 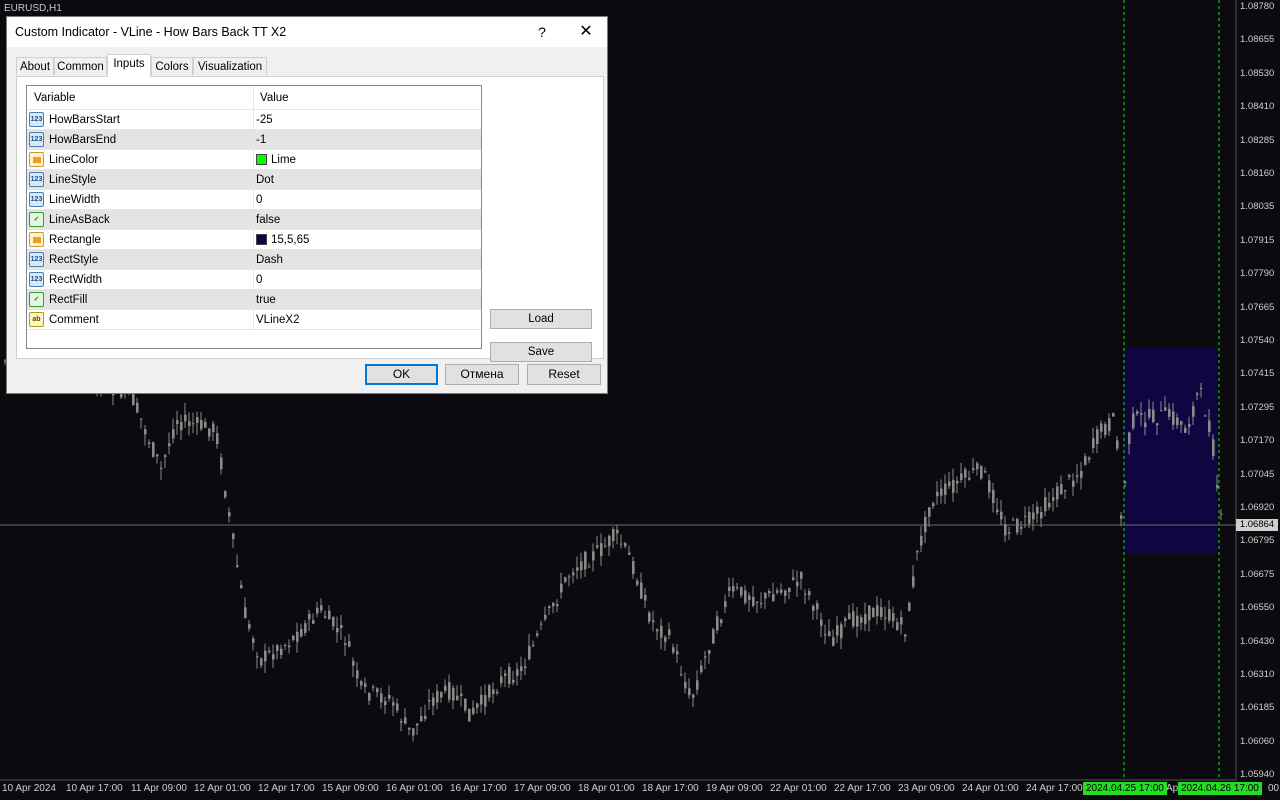 I want to click on save-button: Save, so click(x=541, y=352).